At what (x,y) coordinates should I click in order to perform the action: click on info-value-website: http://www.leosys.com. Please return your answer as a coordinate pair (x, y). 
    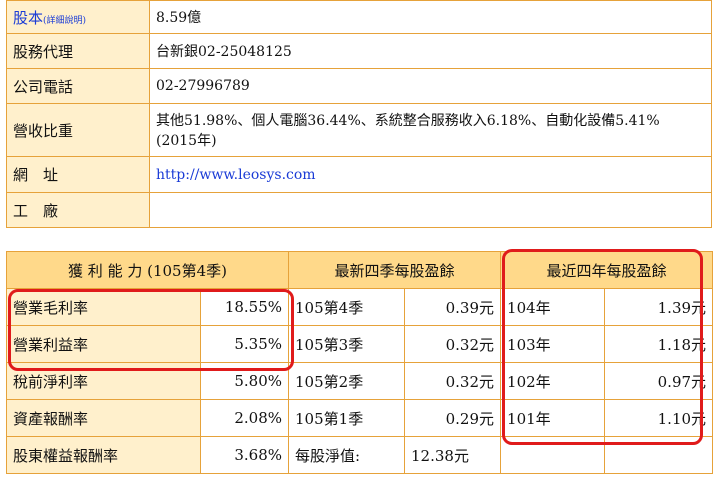
    Looking at the image, I should click on (430, 174).